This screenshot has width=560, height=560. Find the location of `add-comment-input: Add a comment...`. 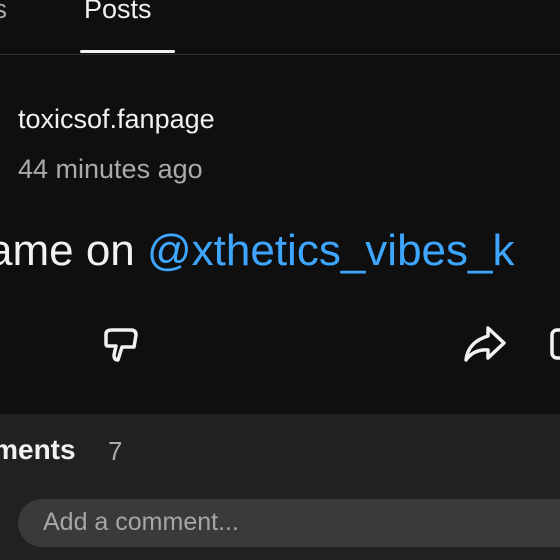

add-comment-input: Add a comment... is located at coordinates (289, 523).